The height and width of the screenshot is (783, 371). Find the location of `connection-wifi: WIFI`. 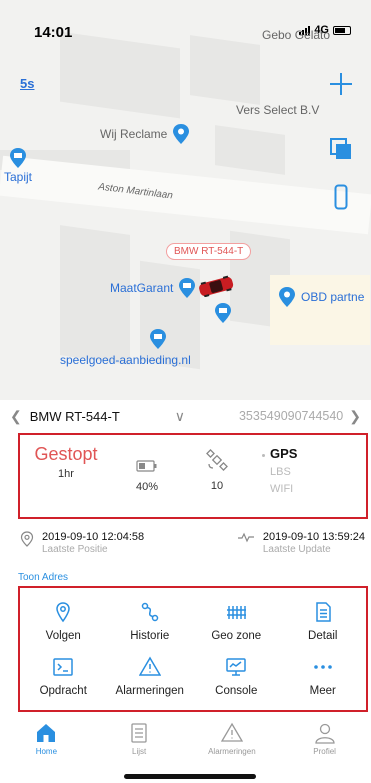

connection-wifi: WIFI is located at coordinates (282, 489).